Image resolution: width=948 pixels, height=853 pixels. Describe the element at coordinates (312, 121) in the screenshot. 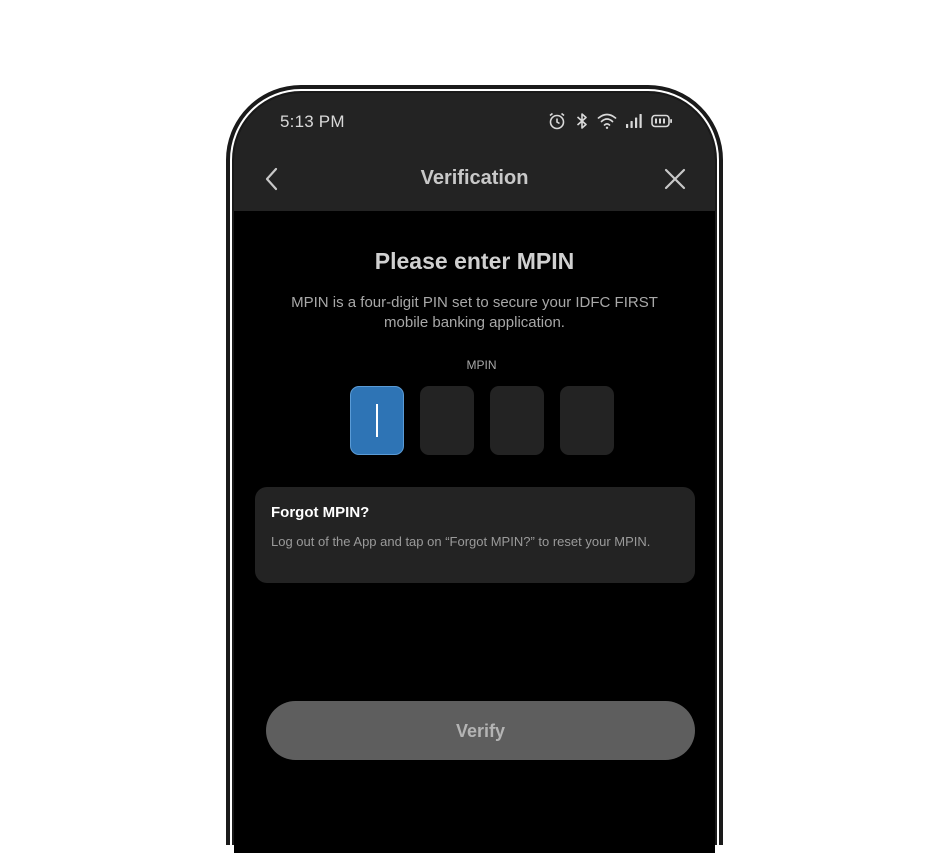

I see `status-time: 5:13 PM` at that location.